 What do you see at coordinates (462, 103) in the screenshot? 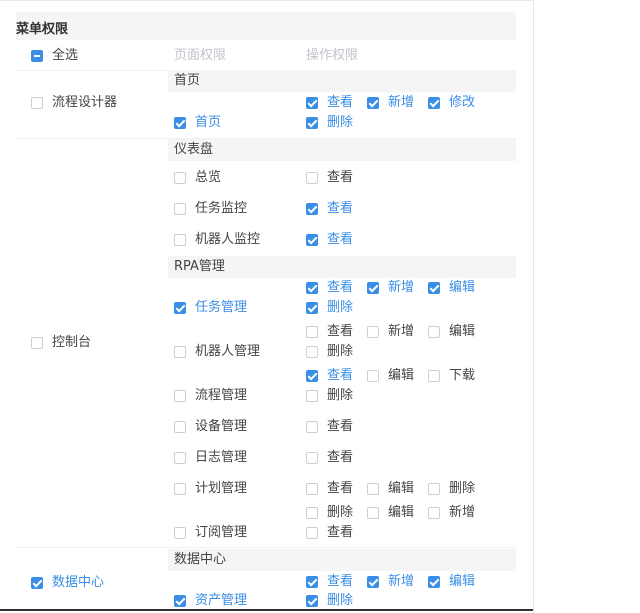
I see `op-label-edit: 修改` at bounding box center [462, 103].